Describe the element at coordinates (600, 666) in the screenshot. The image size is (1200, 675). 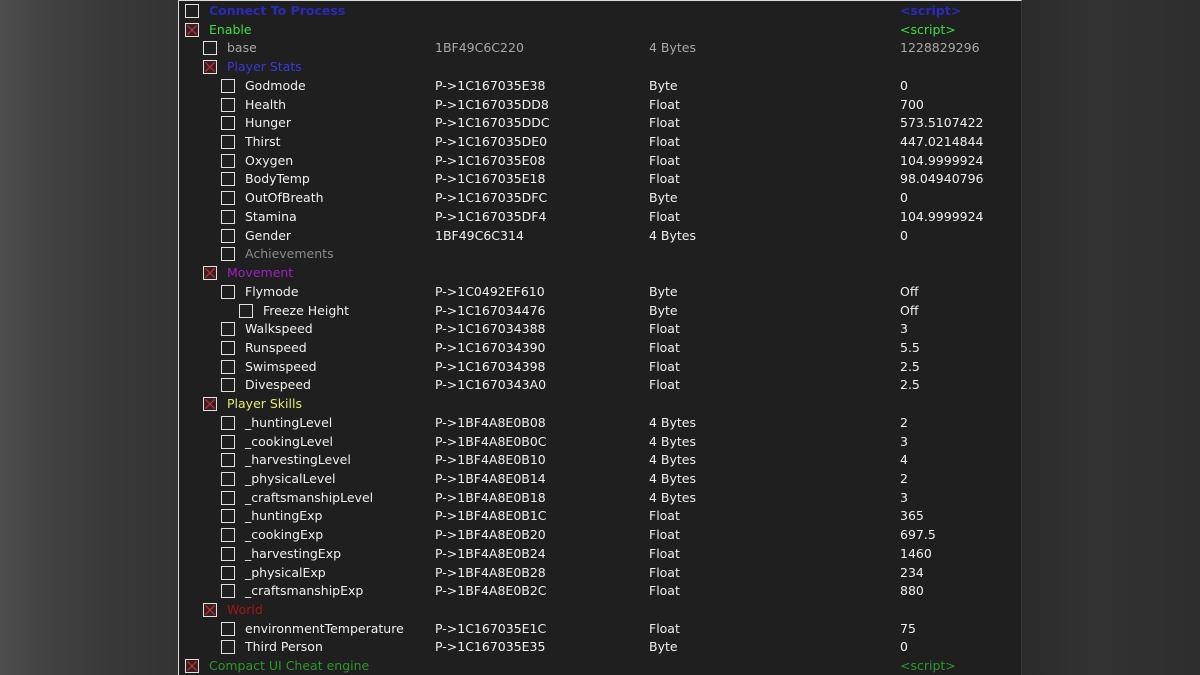
I see `table-row: Compact UI Cheat engine <script>` at that location.